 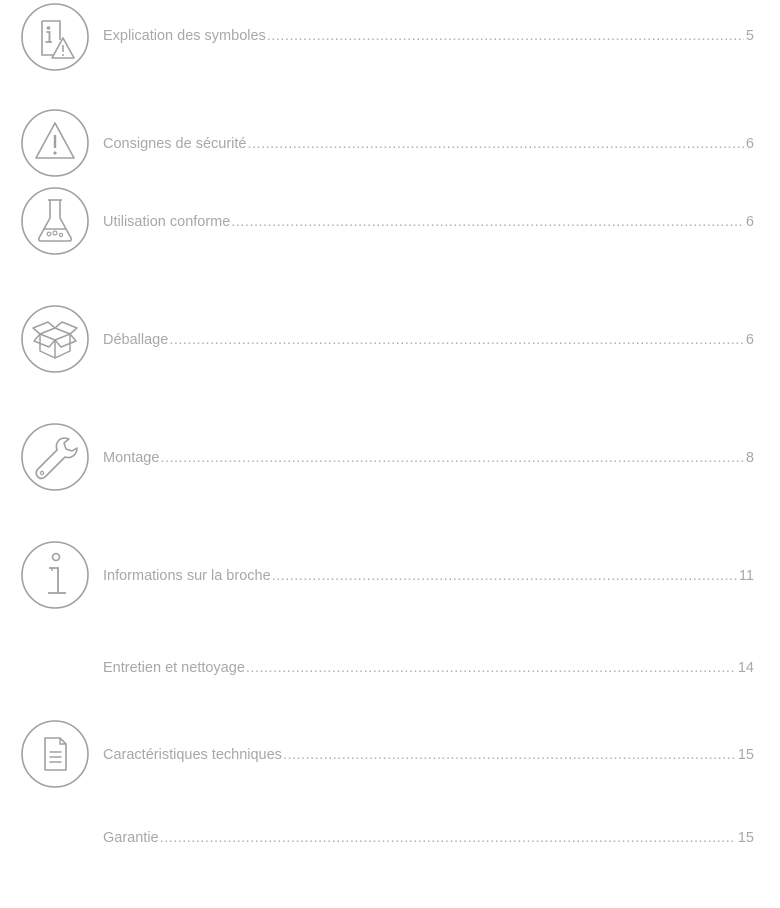 I want to click on toc-entry-title: Garantie, so click(x=131, y=838).